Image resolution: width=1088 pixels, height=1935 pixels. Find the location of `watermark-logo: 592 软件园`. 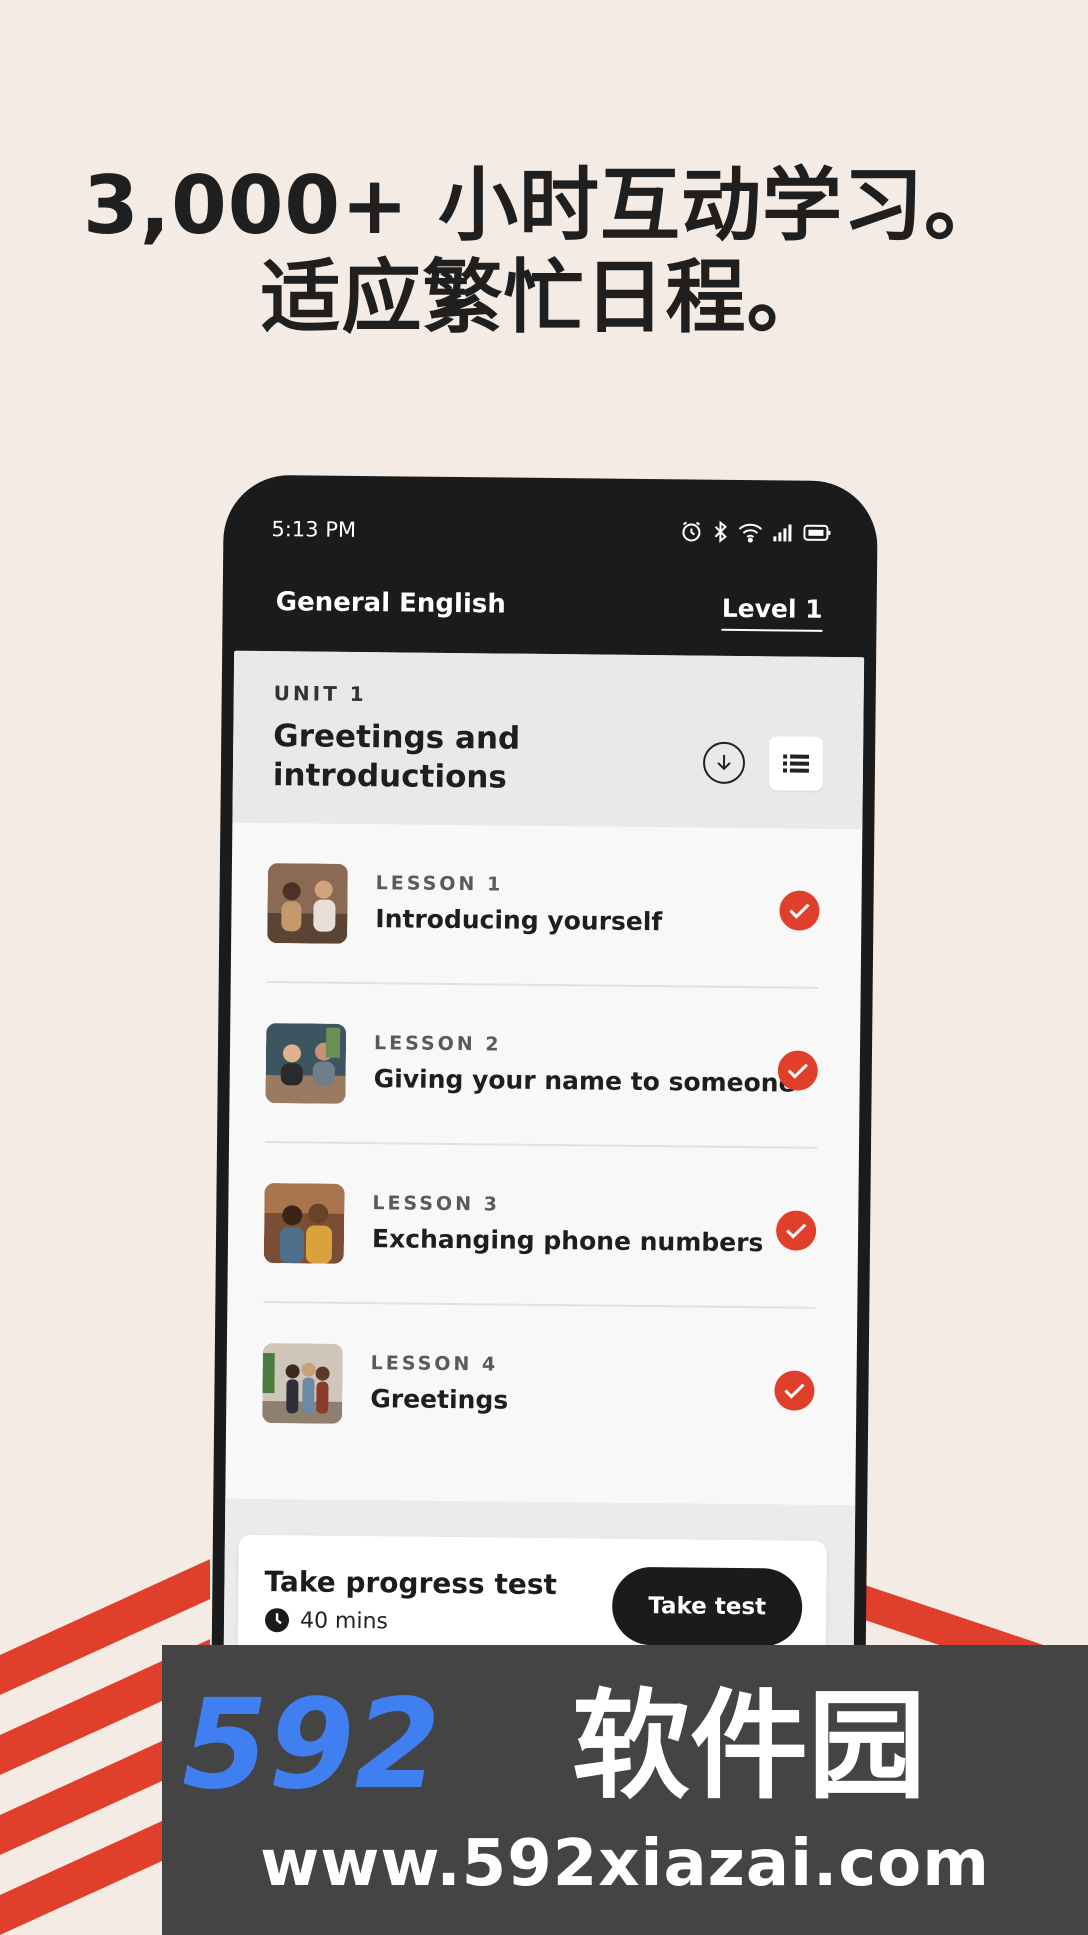

watermark-logo: 592 软件园 is located at coordinates (554, 1743).